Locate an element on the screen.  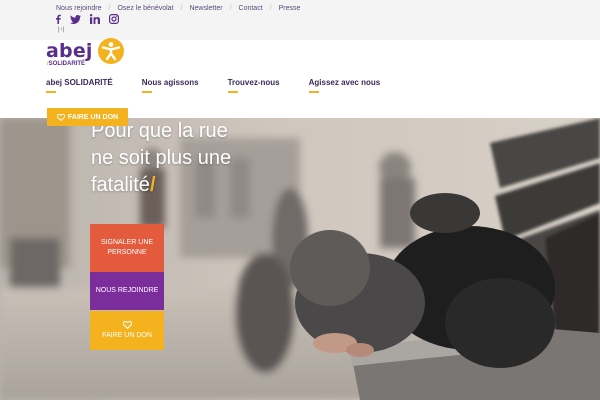
person-icon is located at coordinates (111, 51).